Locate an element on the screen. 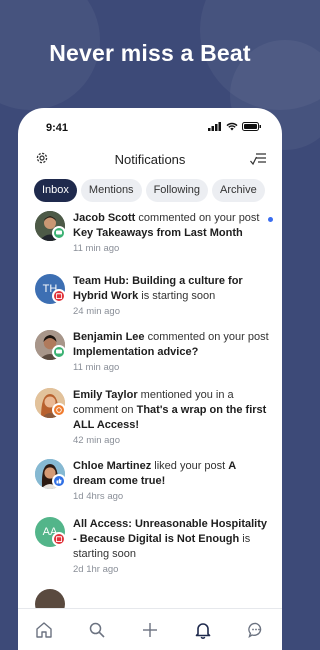  notification-time: 1d 4hrs ago is located at coordinates (98, 496).